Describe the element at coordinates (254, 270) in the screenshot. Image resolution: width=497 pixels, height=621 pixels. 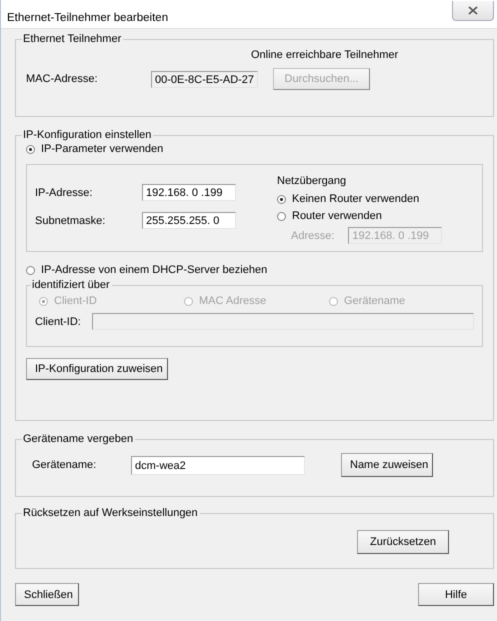
I see `radio-option: IP-Adresse von einem DHCP-Server beziehen` at that location.